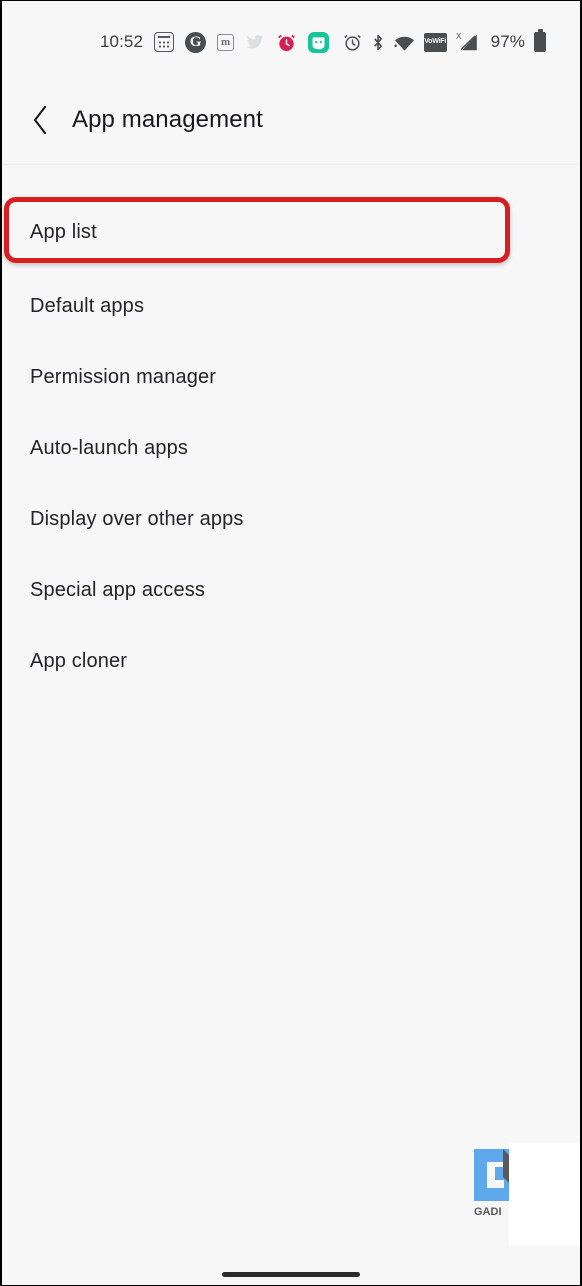 The height and width of the screenshot is (1286, 582). I want to click on status-bar-left-group: 10:52 G m, so click(215, 42).